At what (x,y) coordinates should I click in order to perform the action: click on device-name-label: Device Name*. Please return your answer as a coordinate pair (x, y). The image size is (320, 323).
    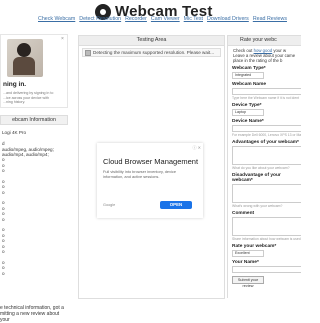
    Looking at the image, I should click on (248, 121).